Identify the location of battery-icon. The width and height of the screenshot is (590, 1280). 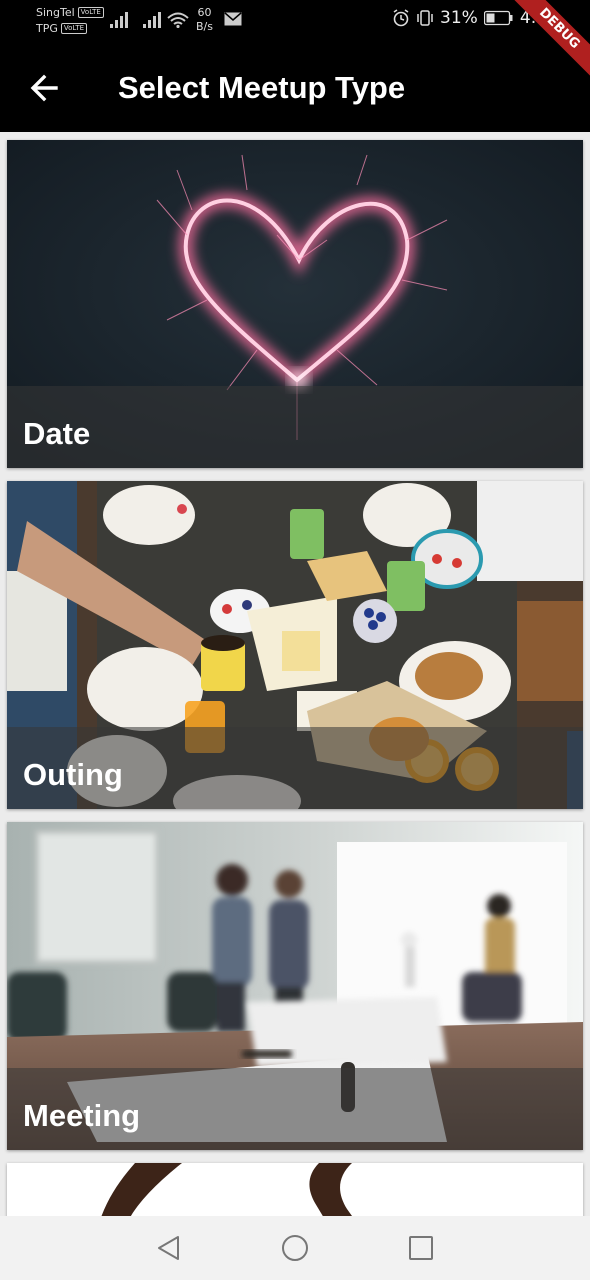
(498, 18).